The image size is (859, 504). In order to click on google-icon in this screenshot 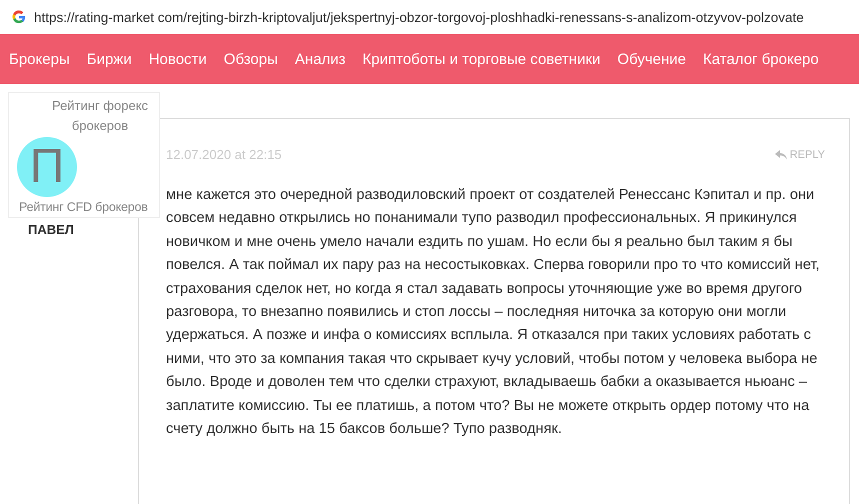, I will do `click(19, 17)`.